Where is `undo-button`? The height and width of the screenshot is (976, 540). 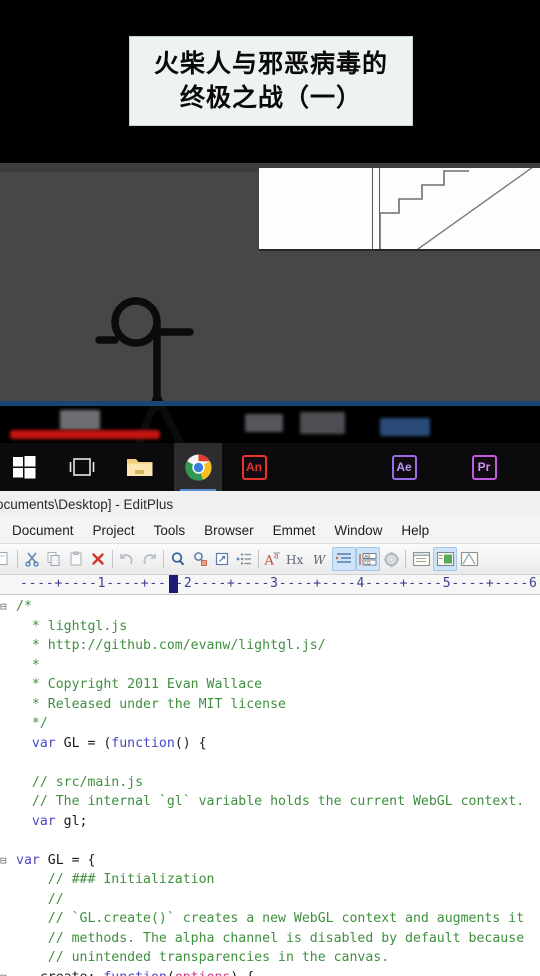 undo-button is located at coordinates (127, 559).